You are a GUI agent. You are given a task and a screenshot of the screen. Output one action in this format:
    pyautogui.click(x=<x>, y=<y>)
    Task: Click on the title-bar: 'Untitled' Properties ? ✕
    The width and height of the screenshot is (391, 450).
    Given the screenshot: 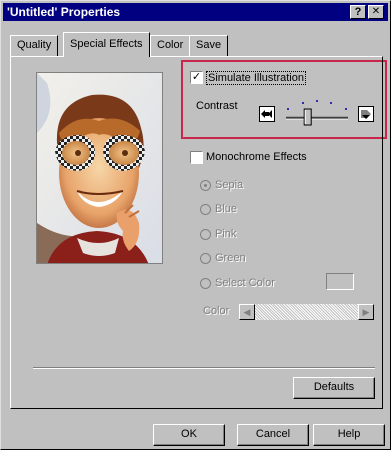 What is the action you would take?
    pyautogui.click(x=195, y=12)
    